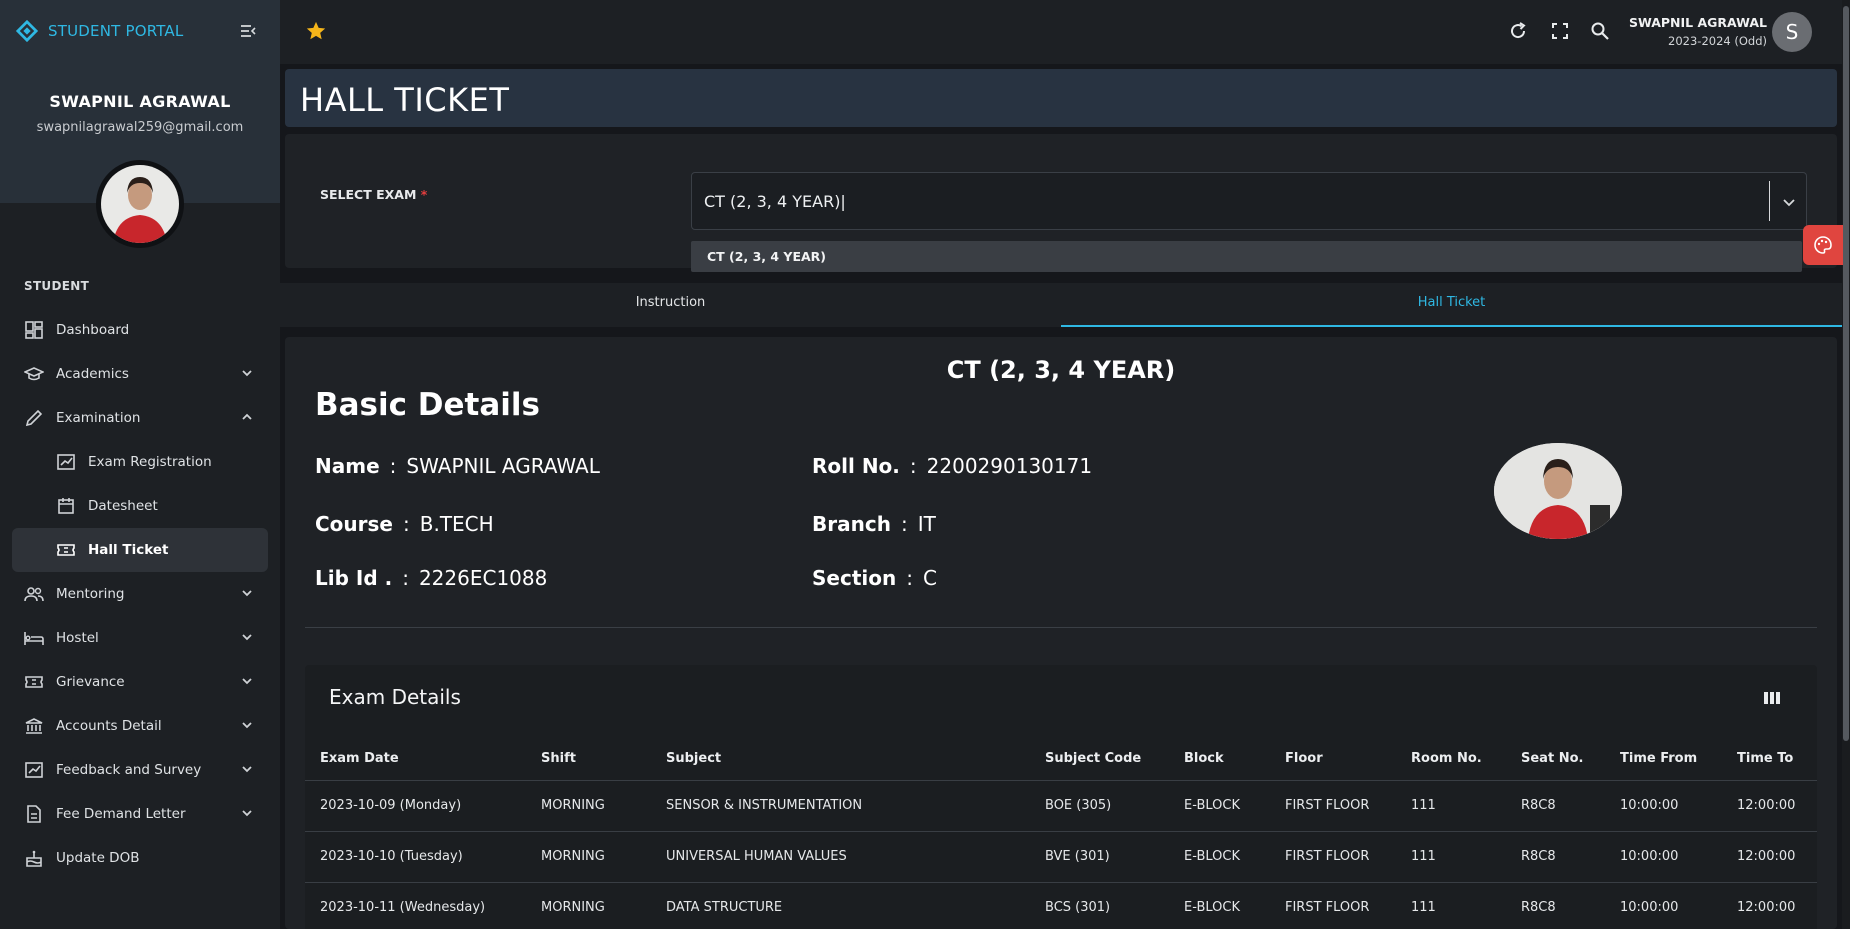 Image resolution: width=1850 pixels, height=929 pixels. Describe the element at coordinates (952, 466) in the screenshot. I see `field-roll-no: Roll No.:2200290130171` at that location.